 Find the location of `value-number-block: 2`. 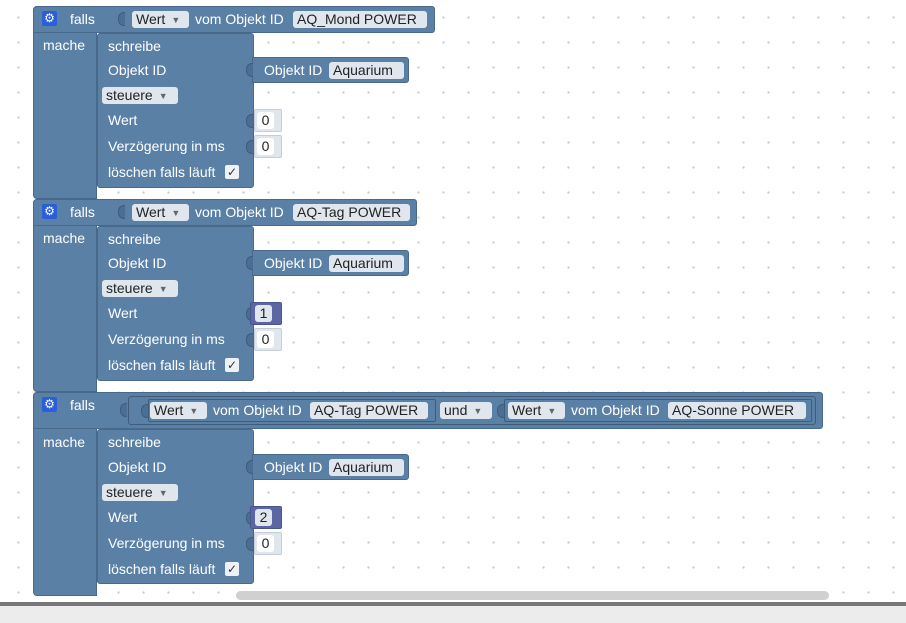

value-number-block: 2 is located at coordinates (266, 517).